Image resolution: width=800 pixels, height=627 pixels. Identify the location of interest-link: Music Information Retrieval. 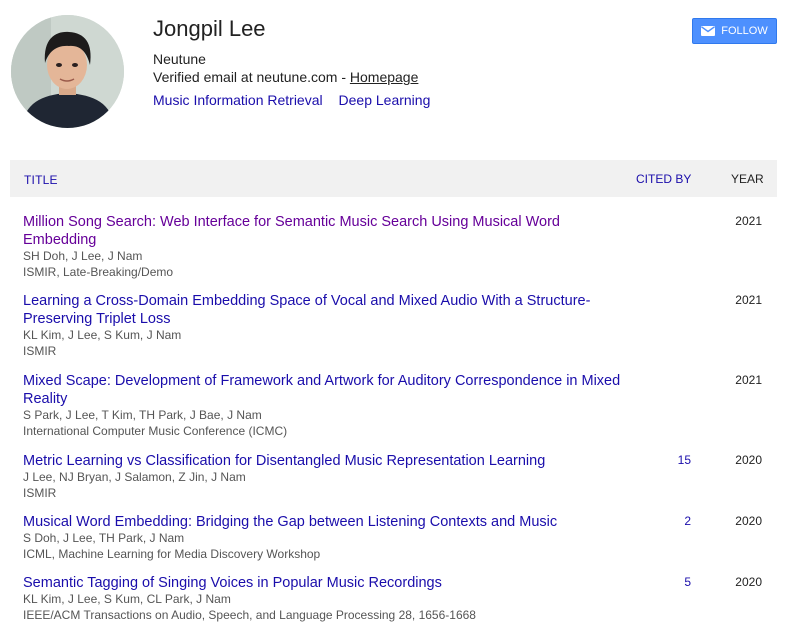
(238, 100).